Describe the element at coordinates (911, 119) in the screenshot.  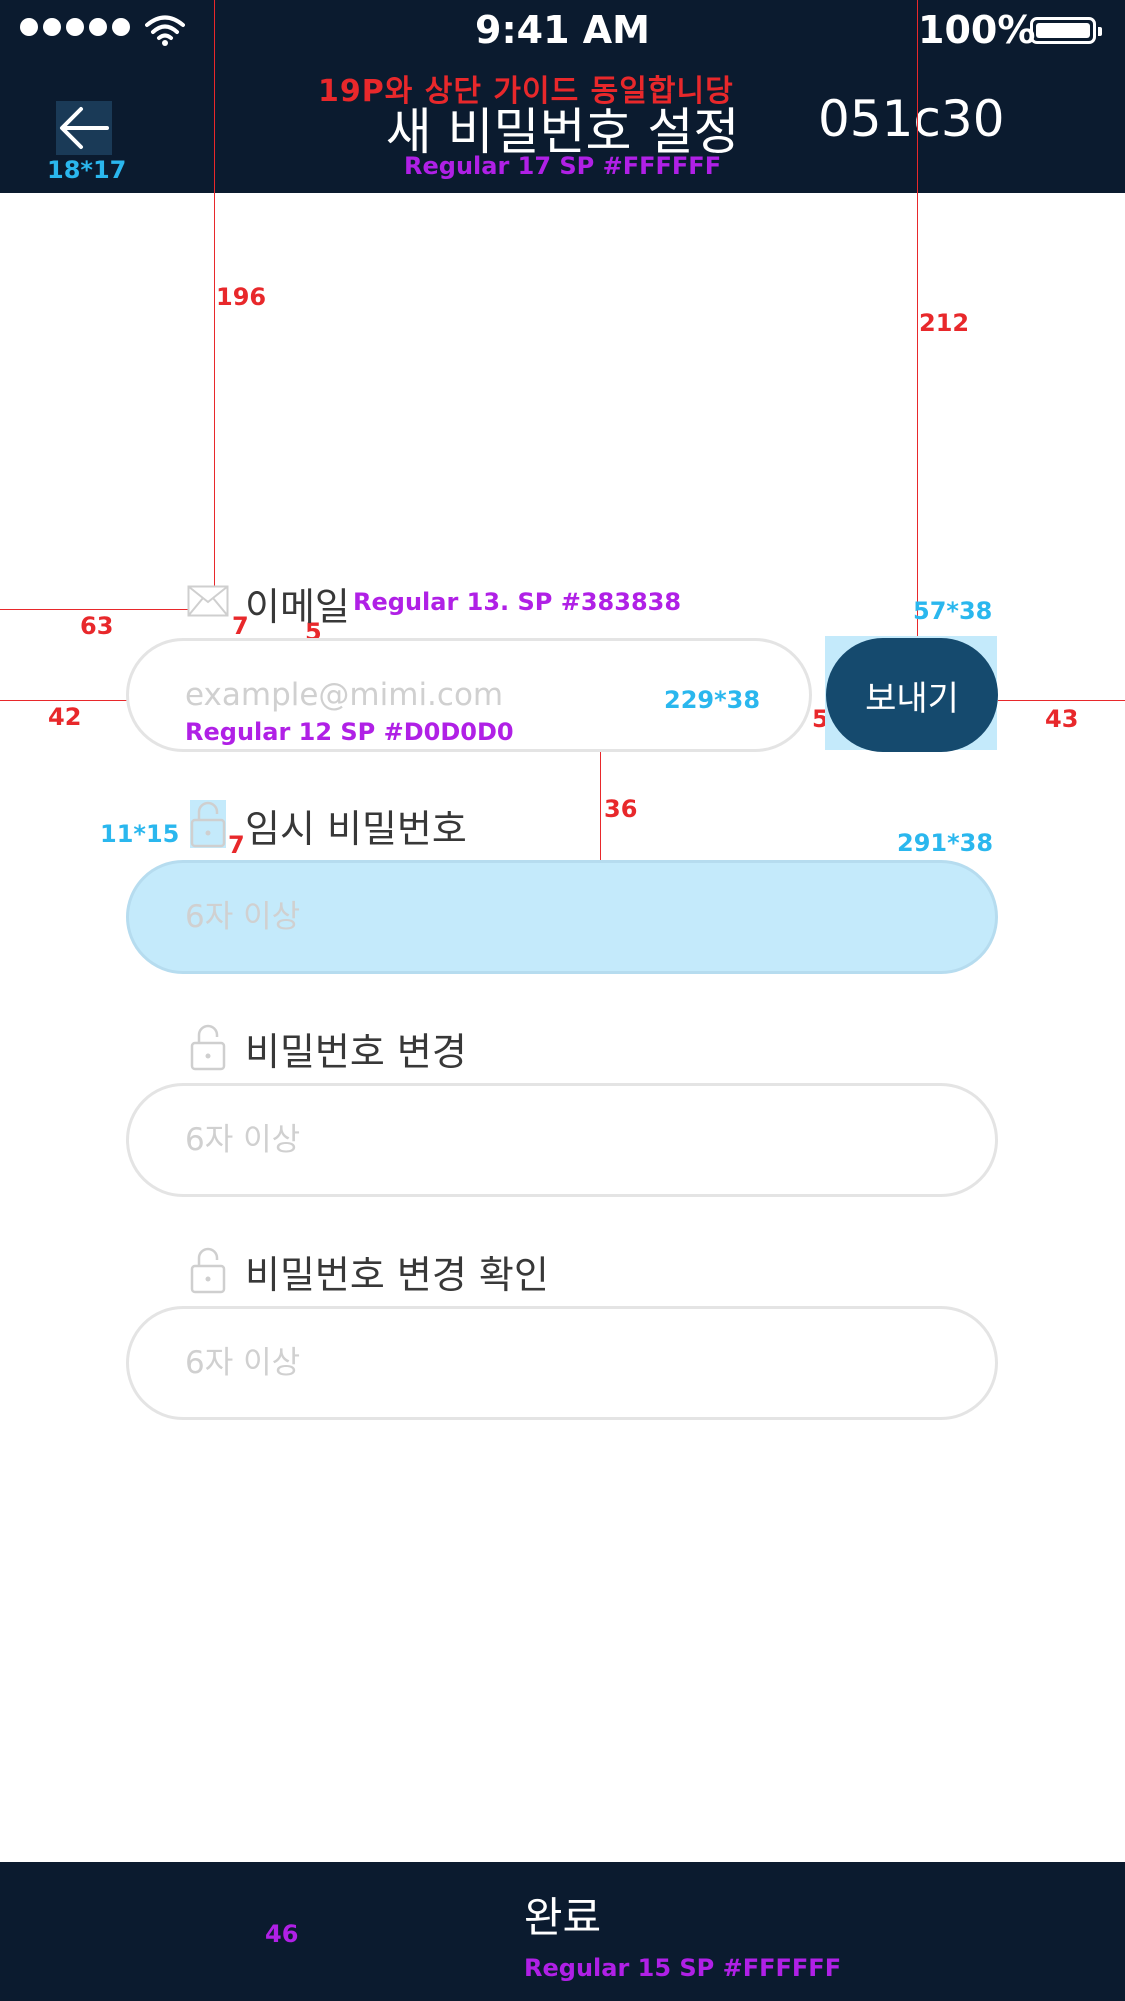
I see `color-code-label: 051c30` at that location.